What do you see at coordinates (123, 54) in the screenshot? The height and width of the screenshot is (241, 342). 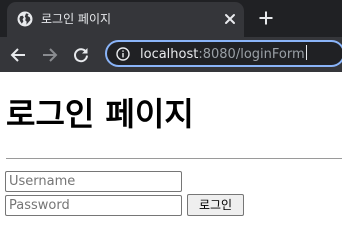 I see `info-icon` at bounding box center [123, 54].